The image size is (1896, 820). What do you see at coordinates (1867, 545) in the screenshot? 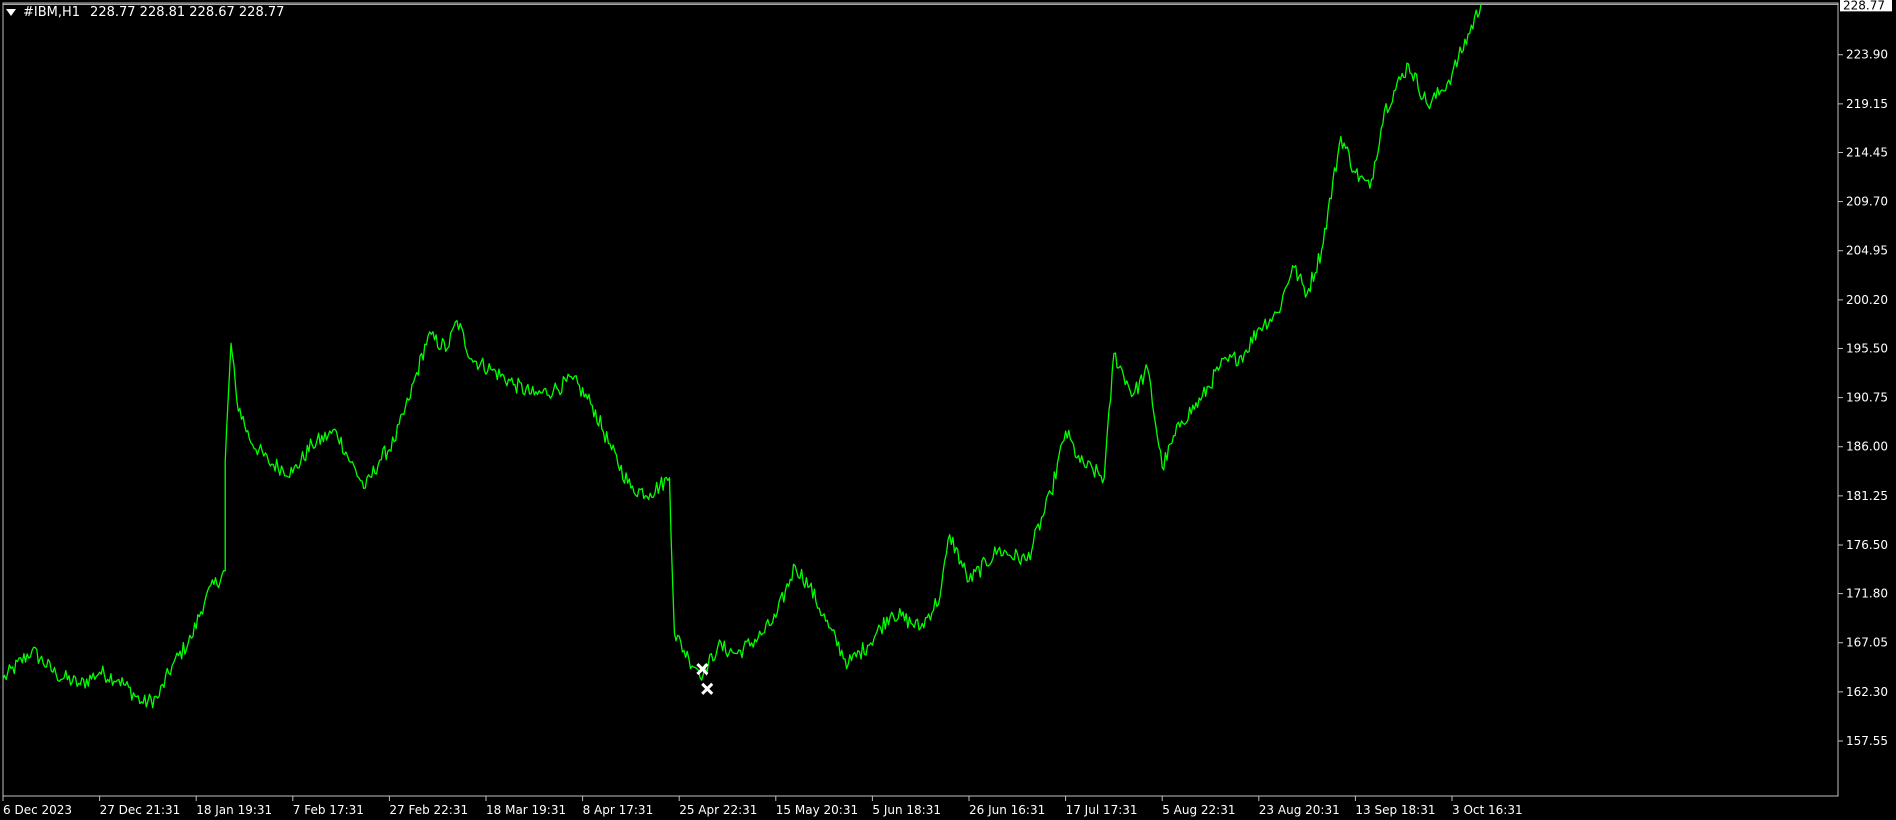
I see `y-tick-label: 176.50` at bounding box center [1867, 545].